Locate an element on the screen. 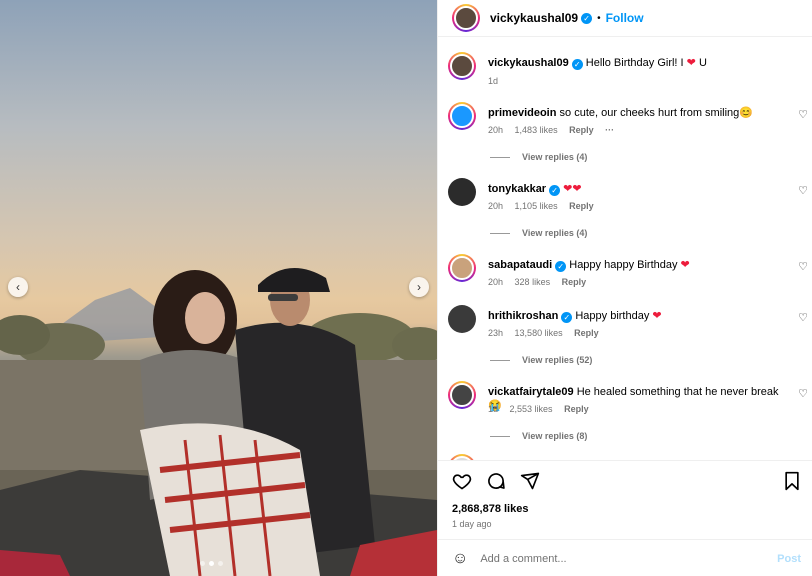 This screenshot has width=812, height=576. commenter-username: sabapataudi is located at coordinates (520, 265).